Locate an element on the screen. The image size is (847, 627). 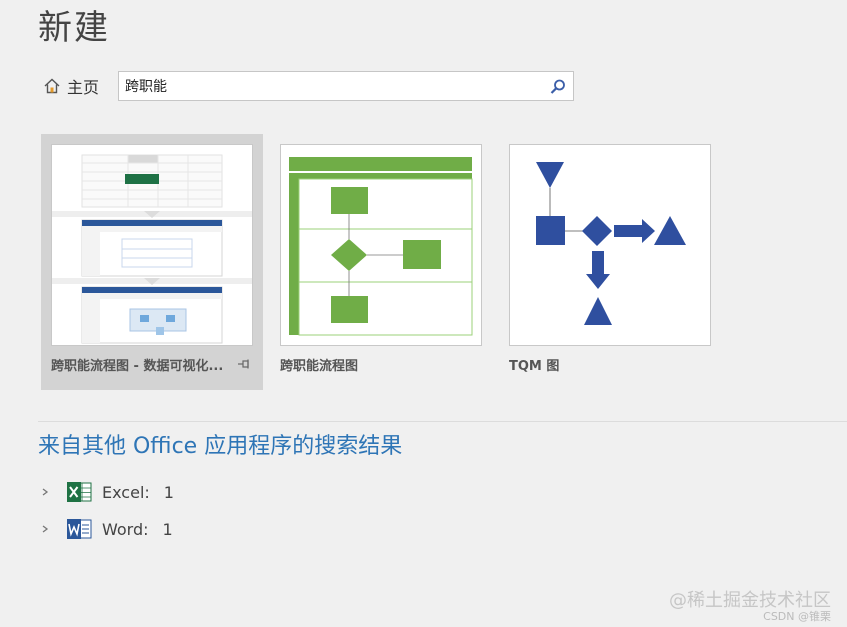
template-card-tqm-diagram: TQM 图 is located at coordinates (610, 262).